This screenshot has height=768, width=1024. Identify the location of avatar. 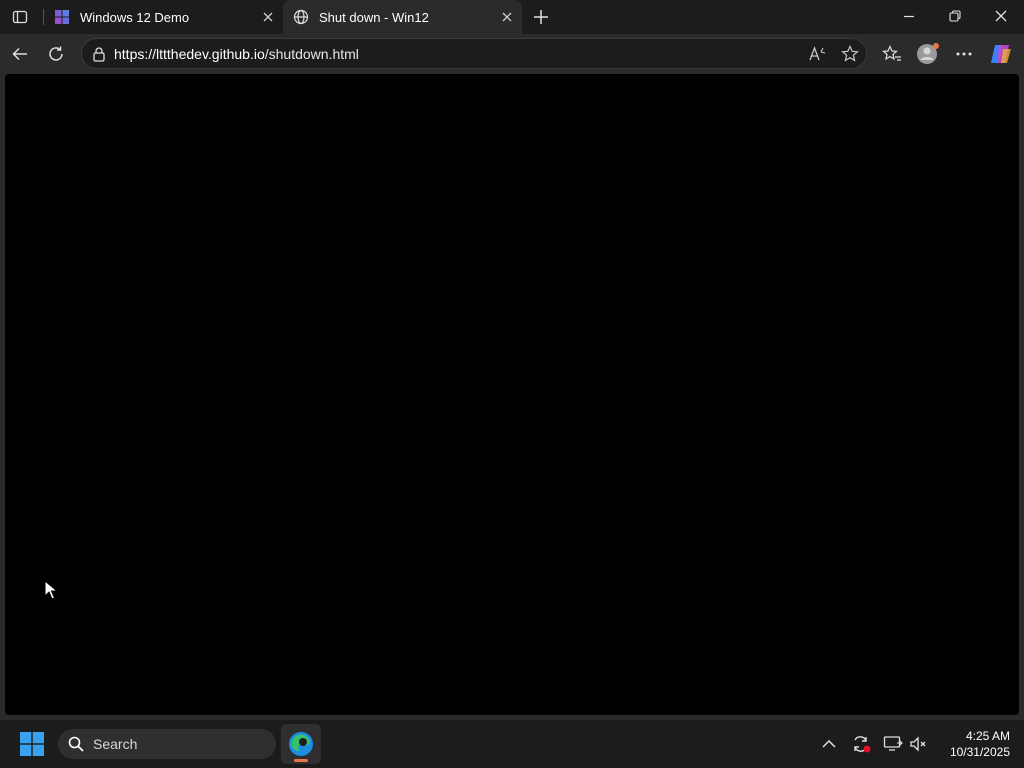
(928, 53).